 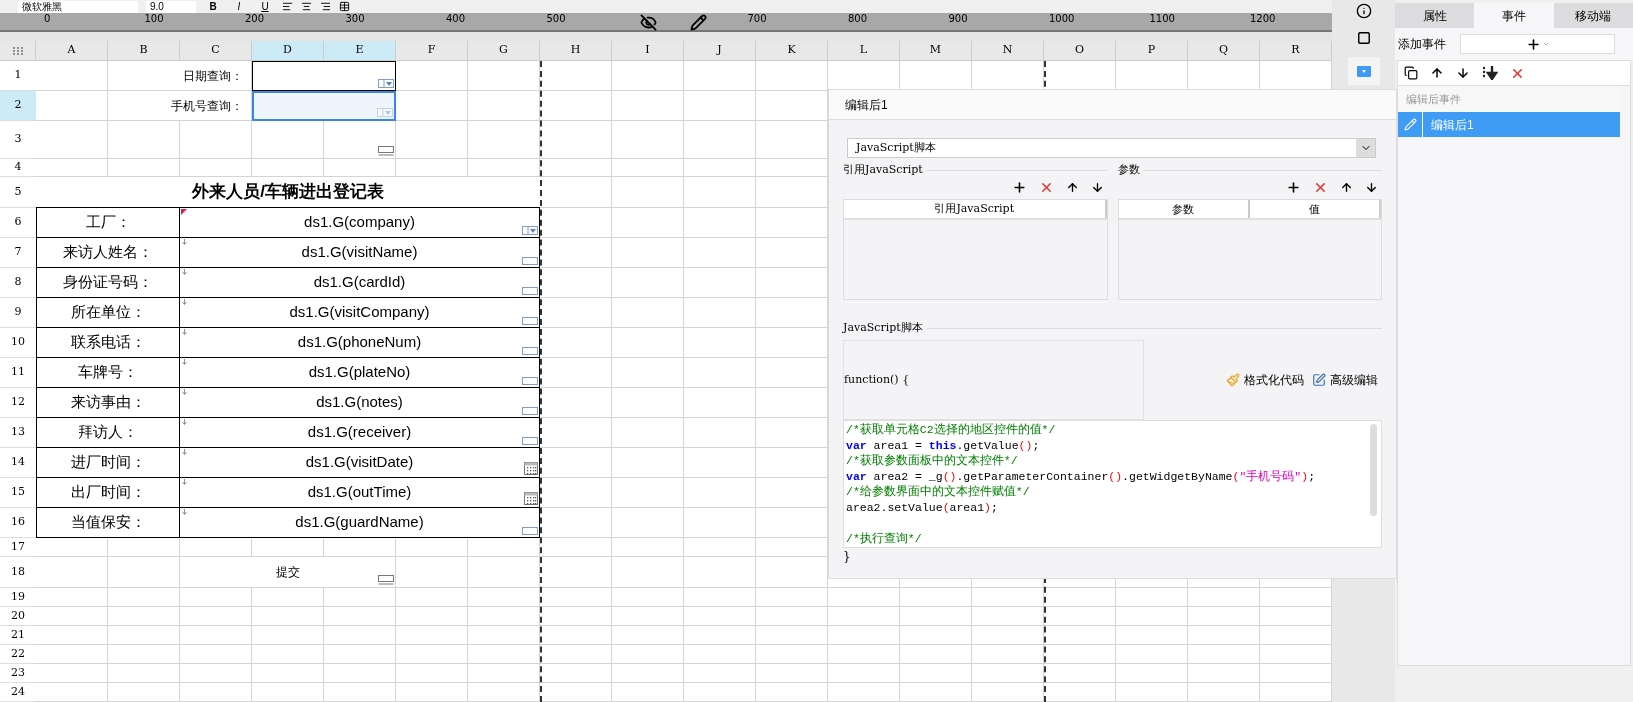 I want to click on panel-tab: 属性, so click(x=1435, y=15).